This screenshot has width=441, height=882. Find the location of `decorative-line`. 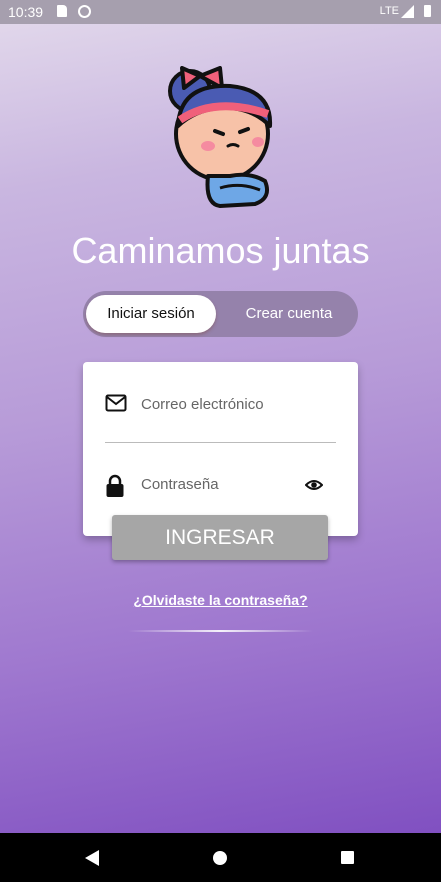

decorative-line is located at coordinates (220, 631).